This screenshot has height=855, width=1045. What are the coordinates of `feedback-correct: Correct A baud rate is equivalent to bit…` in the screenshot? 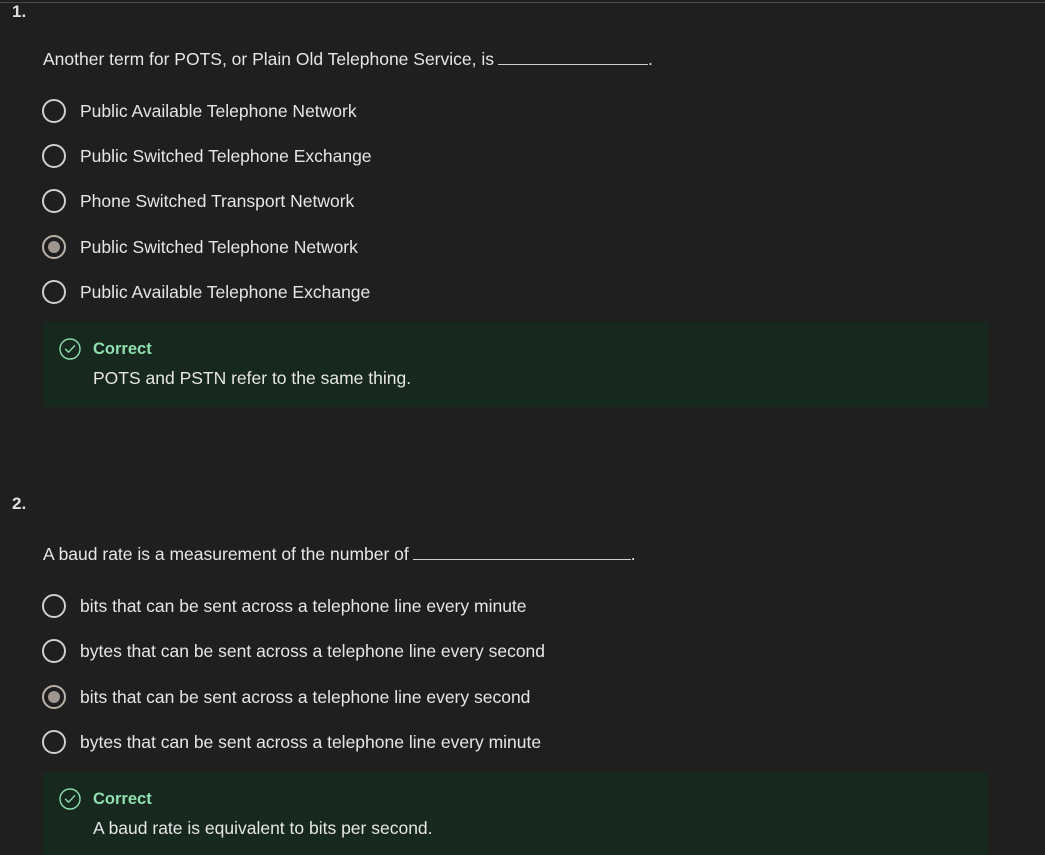 It's located at (515, 813).